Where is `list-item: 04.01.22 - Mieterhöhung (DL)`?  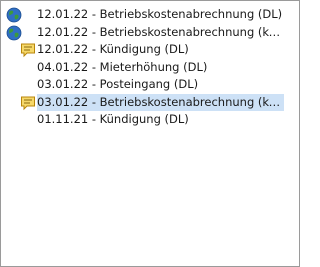 list-item: 04.01.22 - Mieterhöhung (DL) is located at coordinates (150, 68).